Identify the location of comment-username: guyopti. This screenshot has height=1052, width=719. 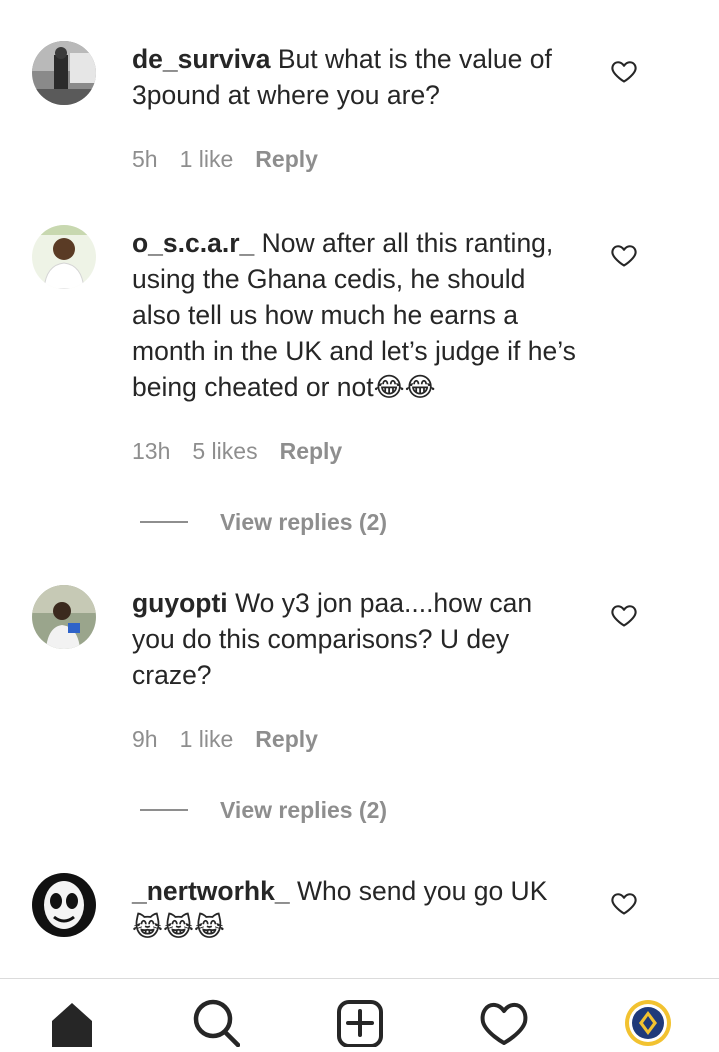
(180, 603).